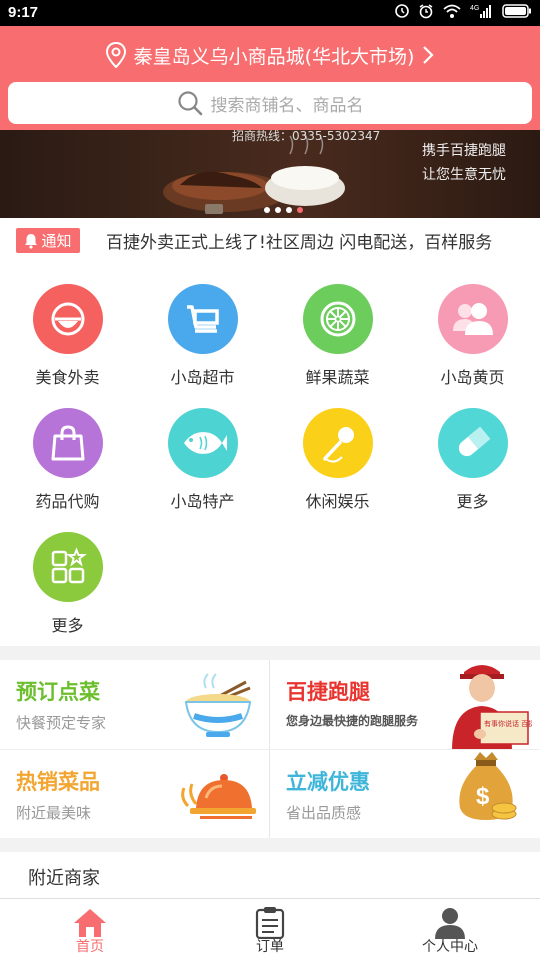 The height and width of the screenshot is (960, 540). I want to click on tab-home: 首页, so click(90, 929).